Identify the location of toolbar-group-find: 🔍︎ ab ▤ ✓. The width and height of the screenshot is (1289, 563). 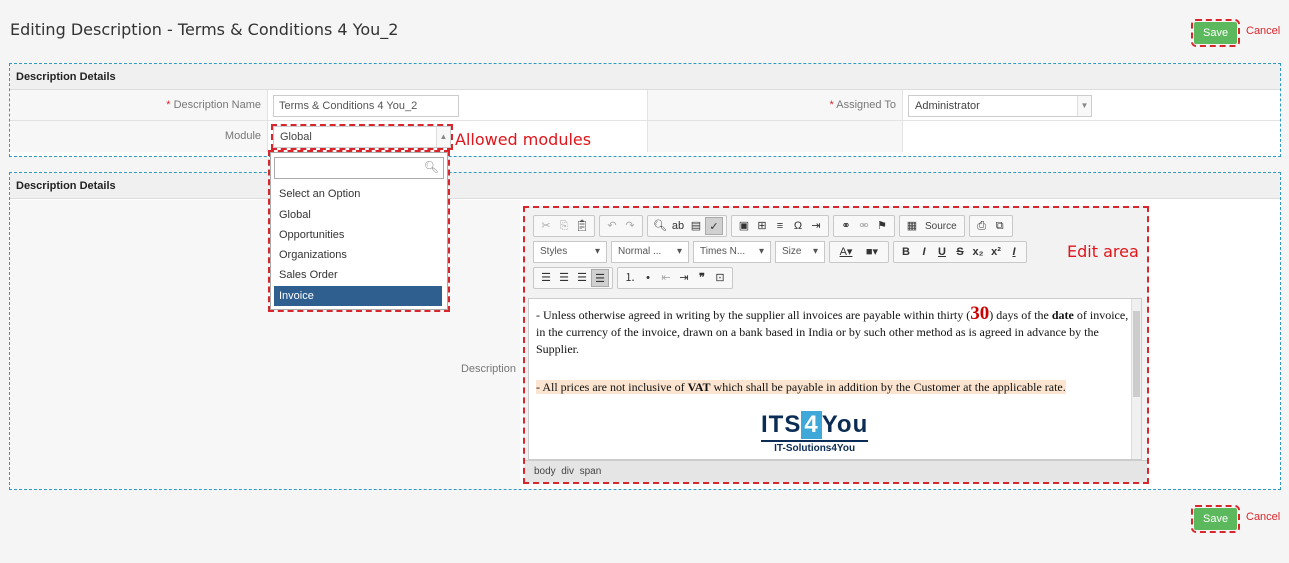
(687, 226).